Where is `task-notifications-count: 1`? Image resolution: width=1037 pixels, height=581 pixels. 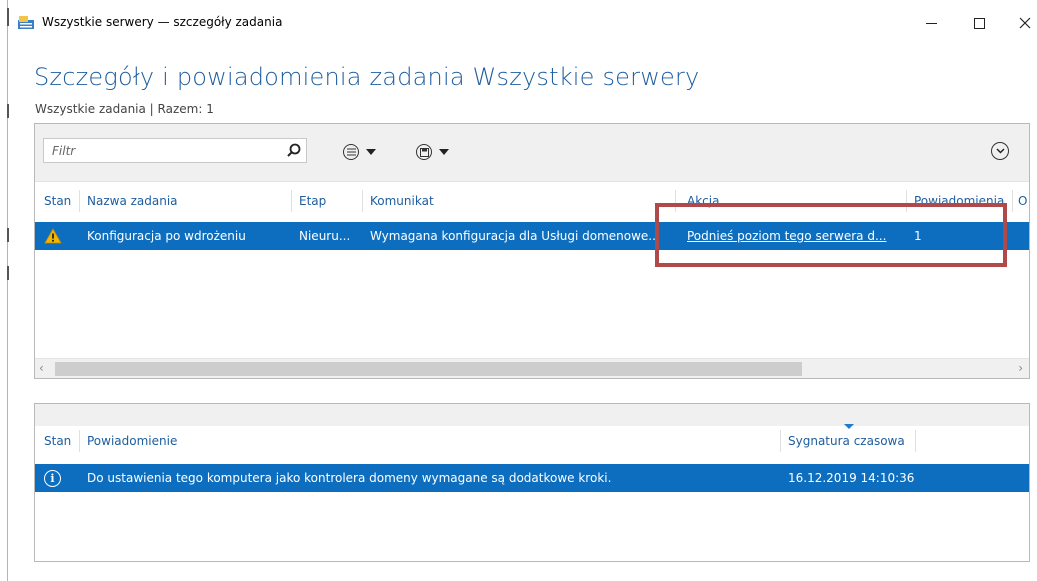 task-notifications-count: 1 is located at coordinates (918, 236).